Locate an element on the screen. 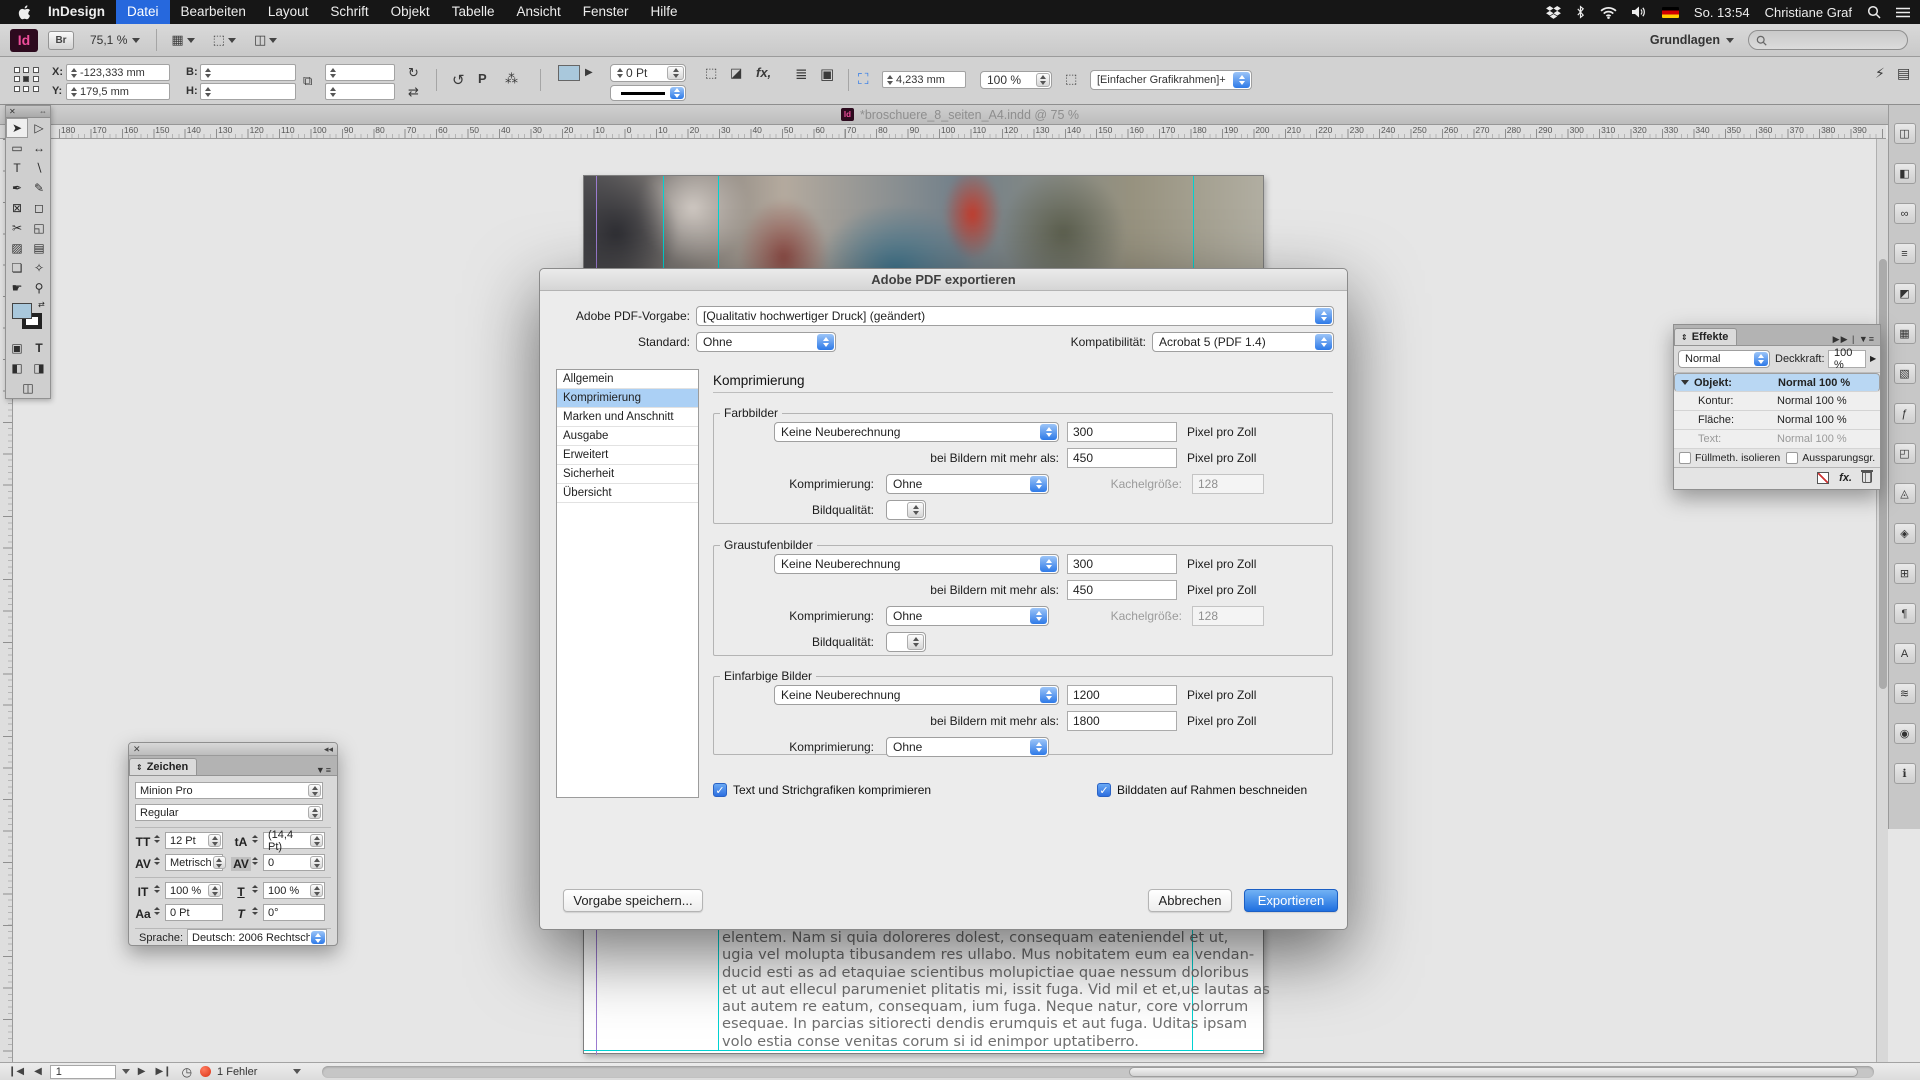 The image size is (1920, 1080). text-wrap-panel-icon: ◬ is located at coordinates (1904, 493).